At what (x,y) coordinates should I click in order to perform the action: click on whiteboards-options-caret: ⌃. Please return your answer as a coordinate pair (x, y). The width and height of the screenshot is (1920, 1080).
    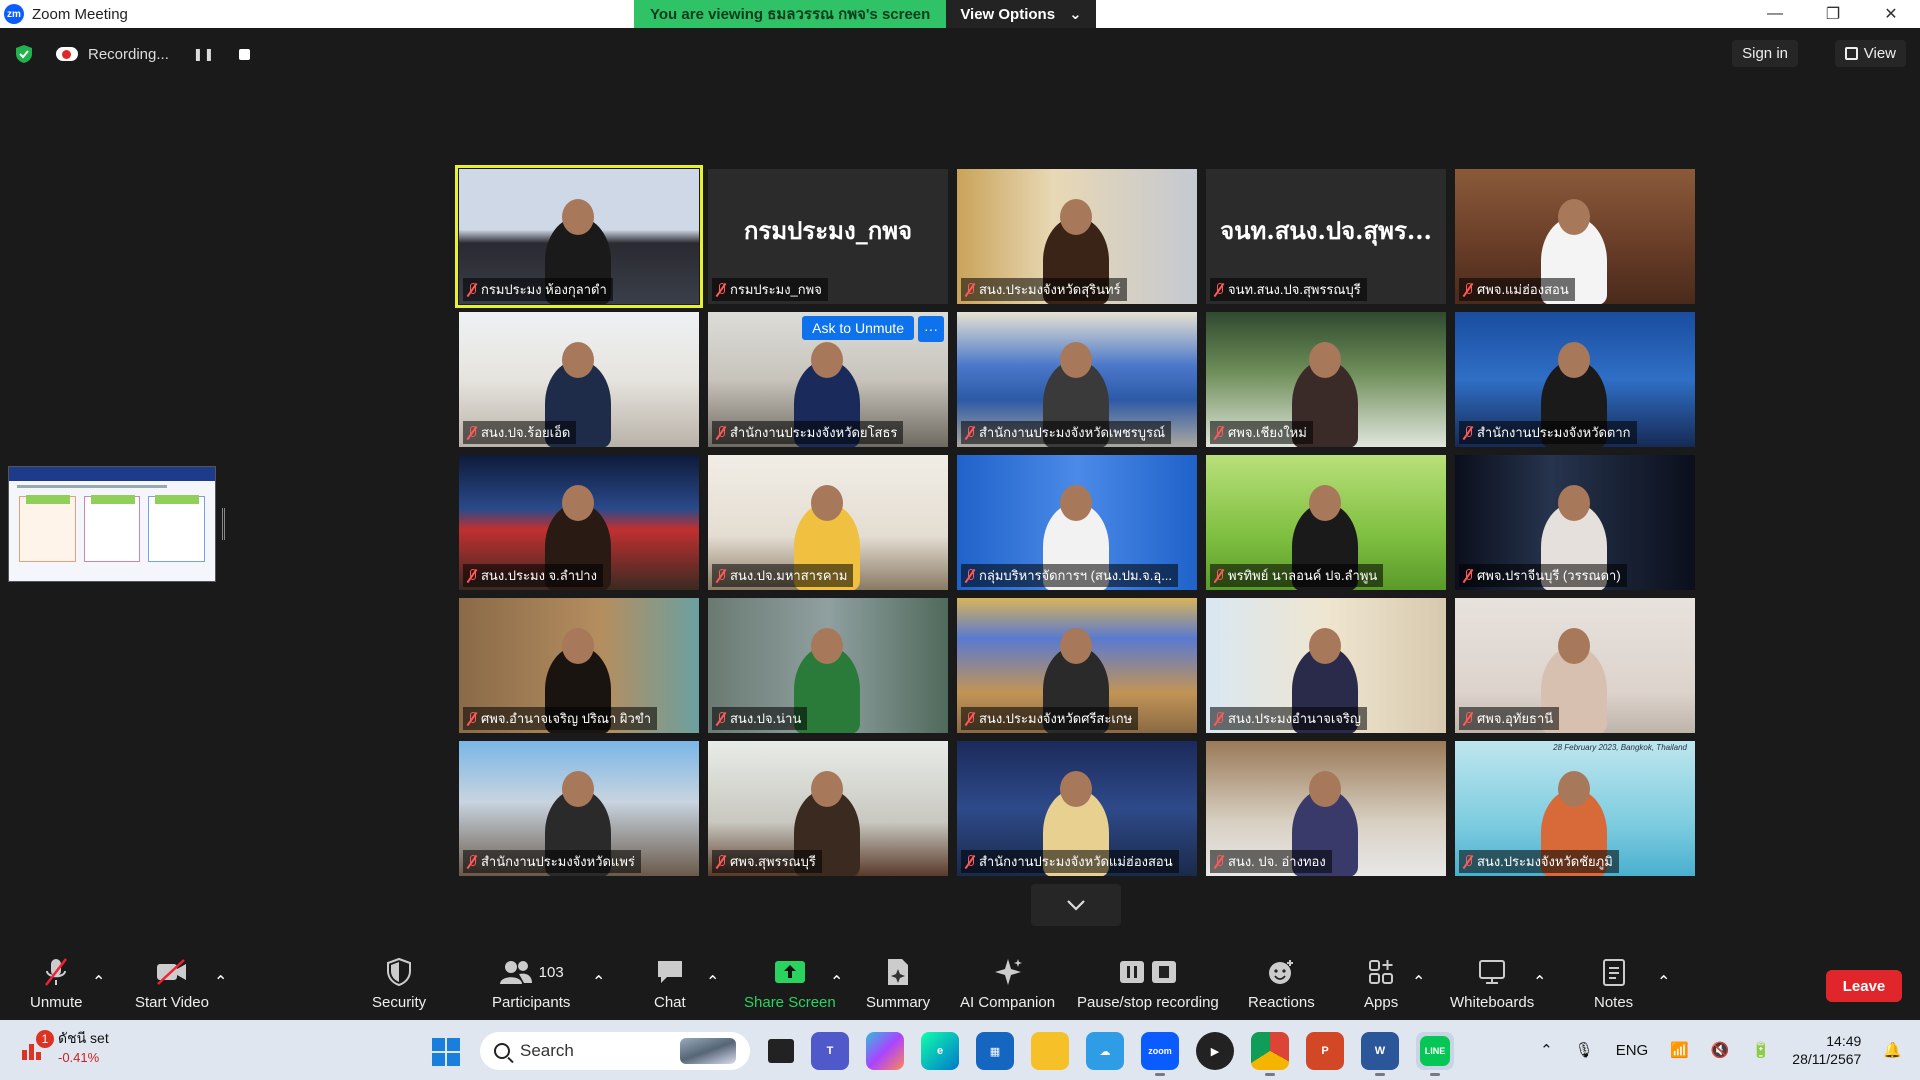
    Looking at the image, I should click on (1539, 982).